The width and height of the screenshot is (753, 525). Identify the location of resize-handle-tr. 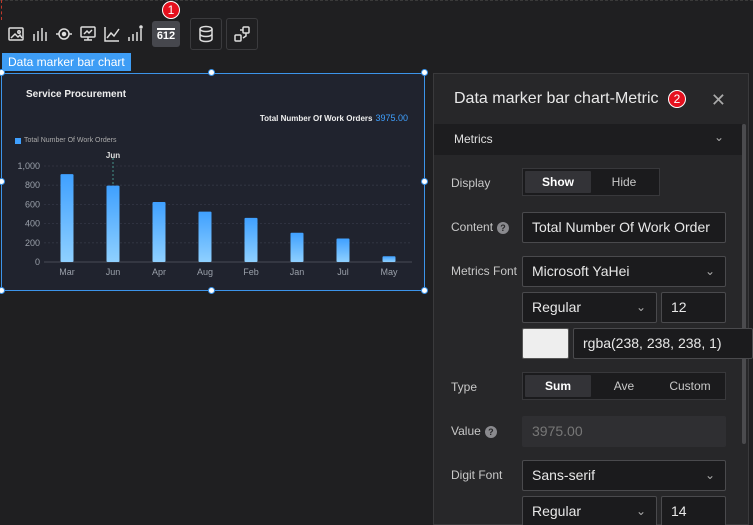
(424, 72).